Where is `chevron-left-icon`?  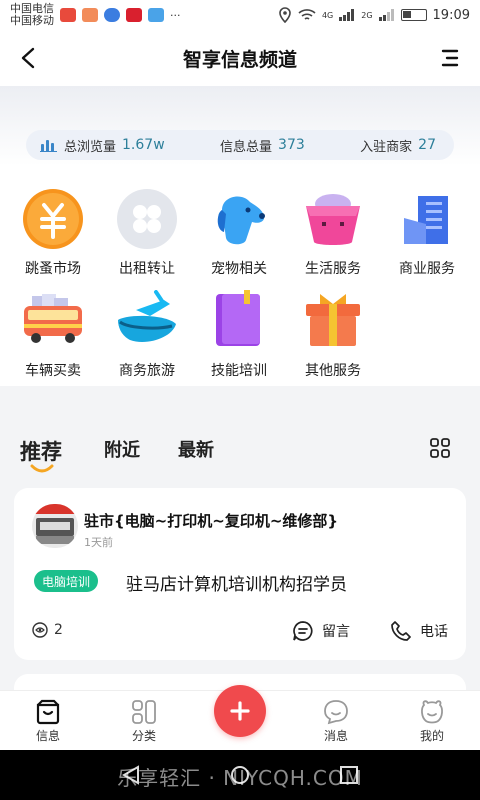
chevron-left-icon is located at coordinates (28, 58).